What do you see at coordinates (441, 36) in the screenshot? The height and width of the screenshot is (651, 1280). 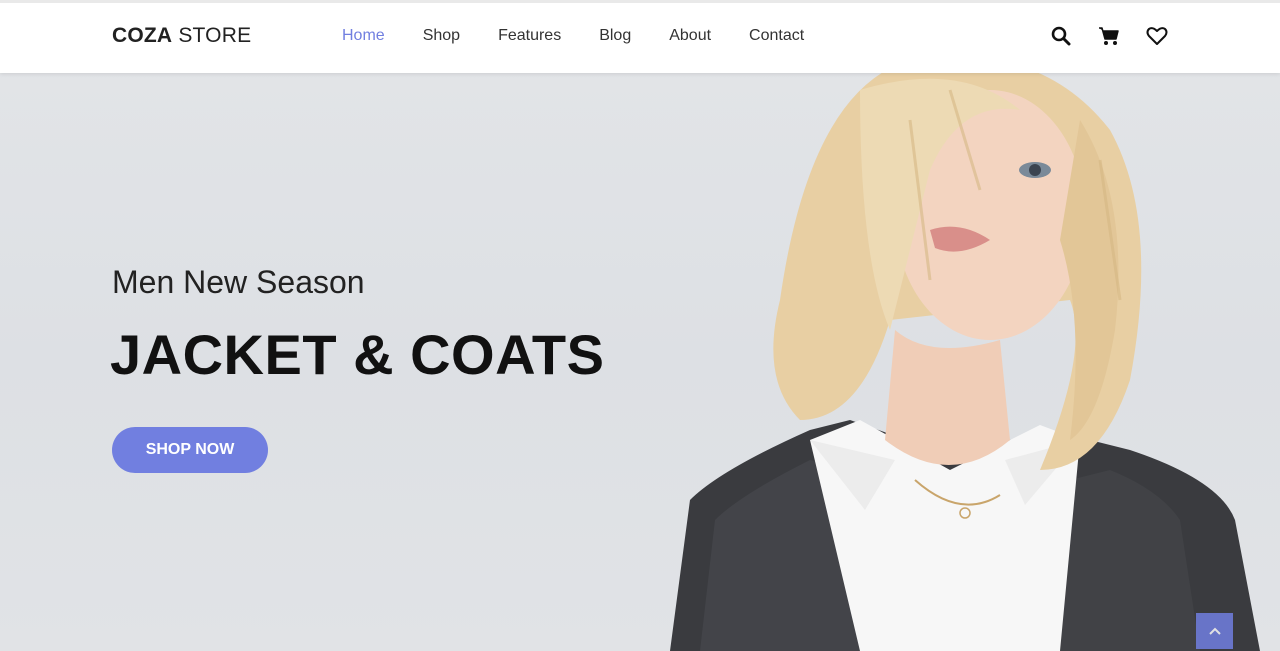 I see `nav-item-shop: Shop` at bounding box center [441, 36].